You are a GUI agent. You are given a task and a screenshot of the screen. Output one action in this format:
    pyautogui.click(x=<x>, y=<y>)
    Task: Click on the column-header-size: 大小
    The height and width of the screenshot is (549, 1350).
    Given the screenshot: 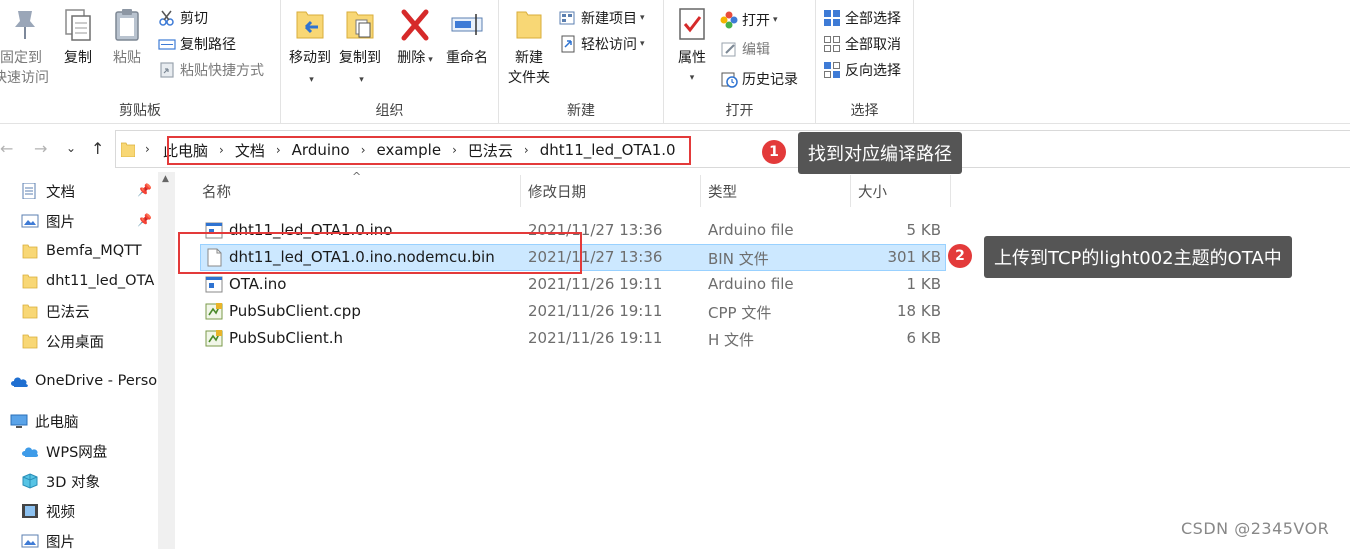 What is the action you would take?
    pyautogui.click(x=901, y=191)
    